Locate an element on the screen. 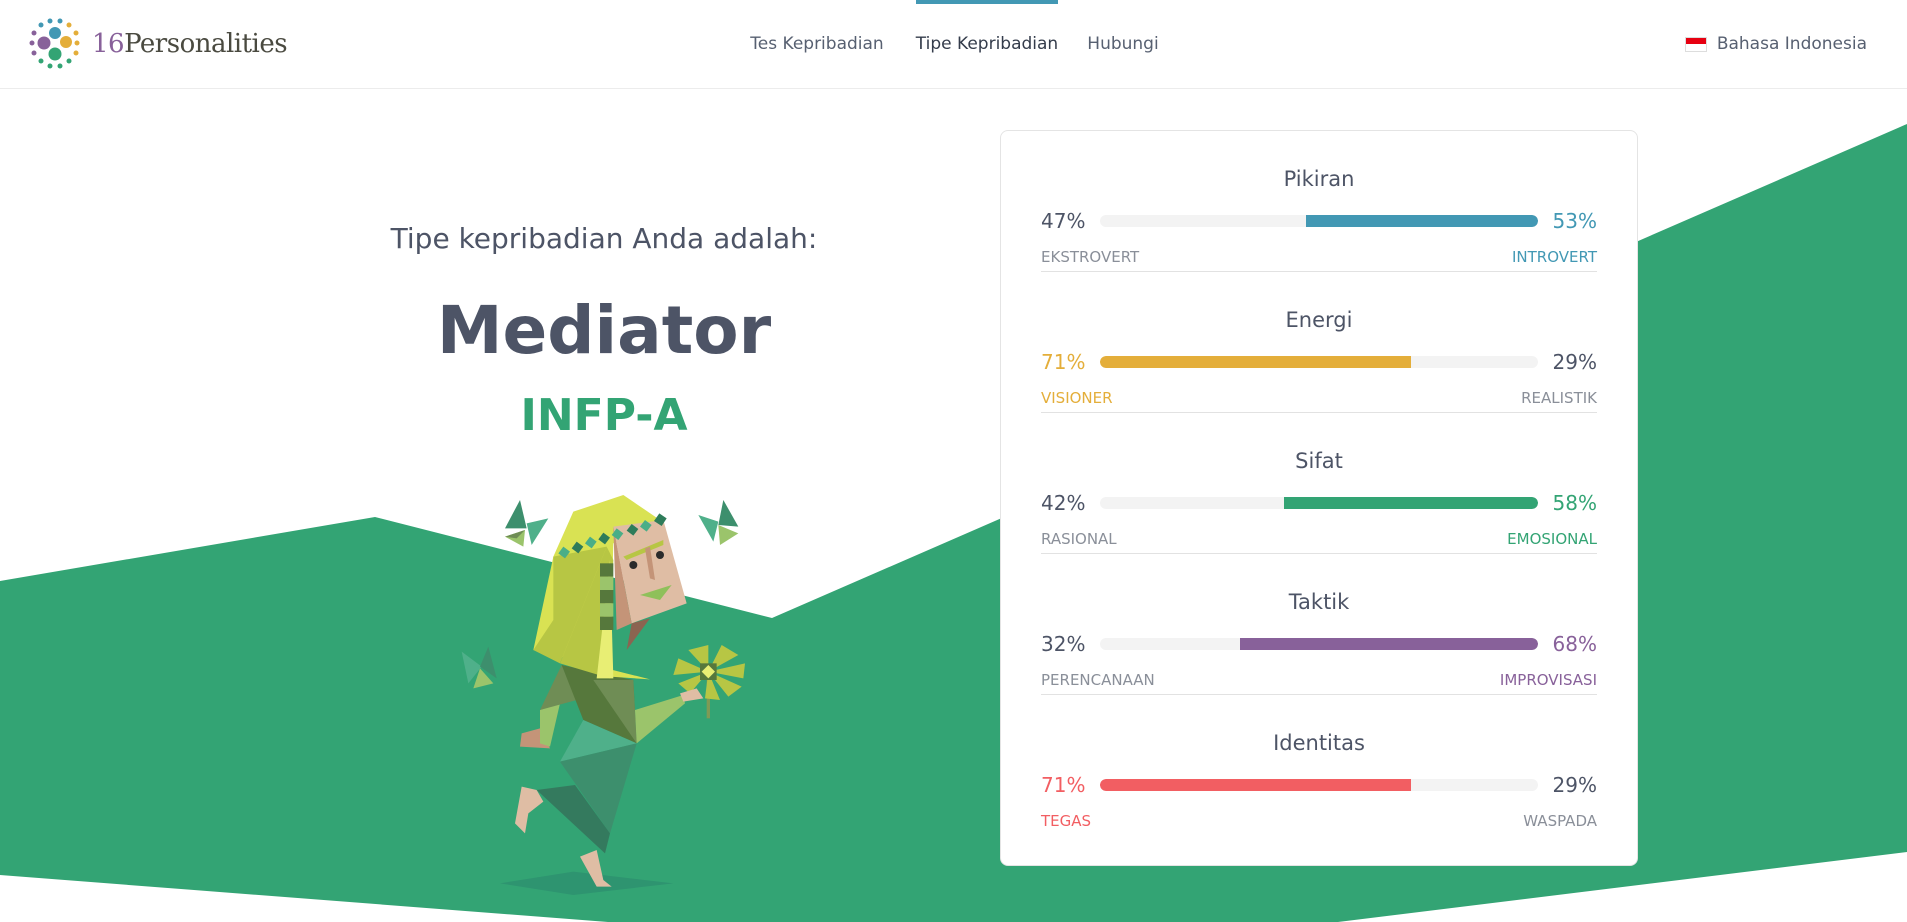 The height and width of the screenshot is (922, 1907). trait-left-percent: 42% is located at coordinates (1063, 503).